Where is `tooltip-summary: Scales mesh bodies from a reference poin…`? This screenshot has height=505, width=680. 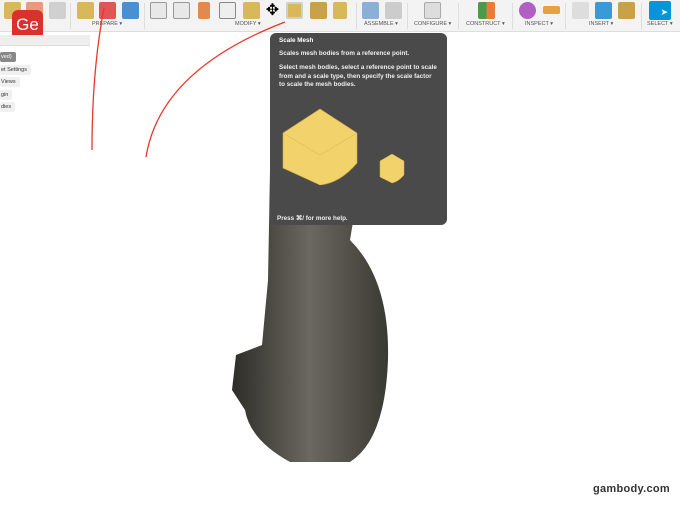
tooltip-summary: Scales mesh bodies from a reference poin… is located at coordinates (344, 53).